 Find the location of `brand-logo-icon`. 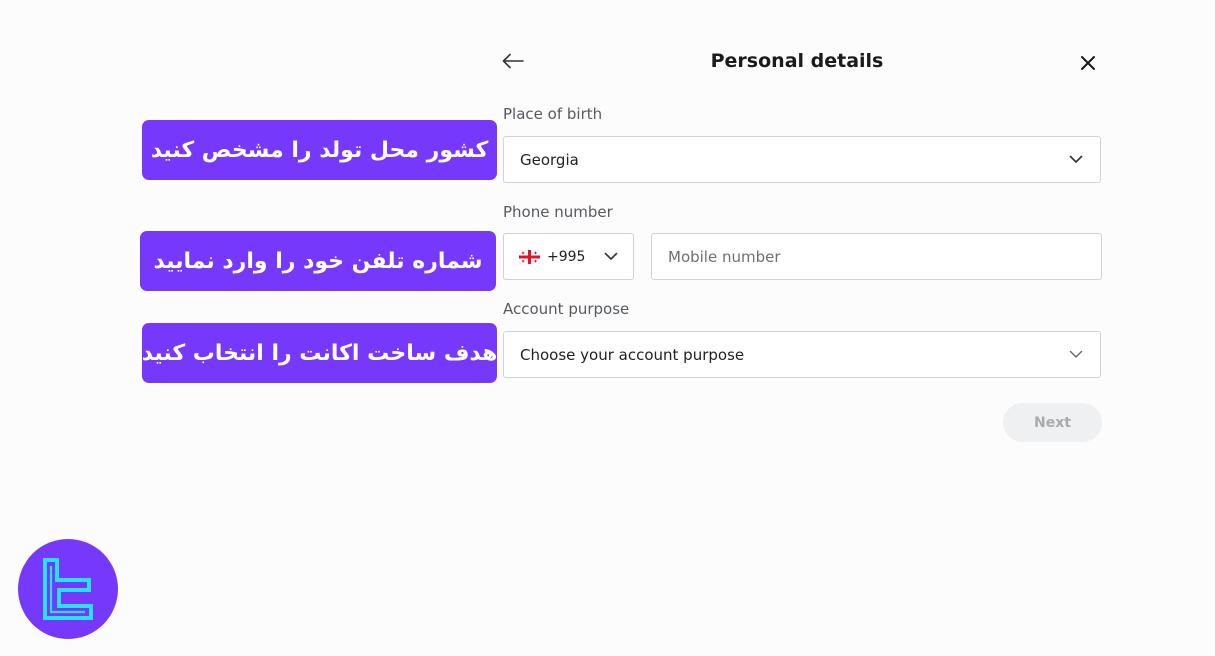

brand-logo-icon is located at coordinates (68, 589).